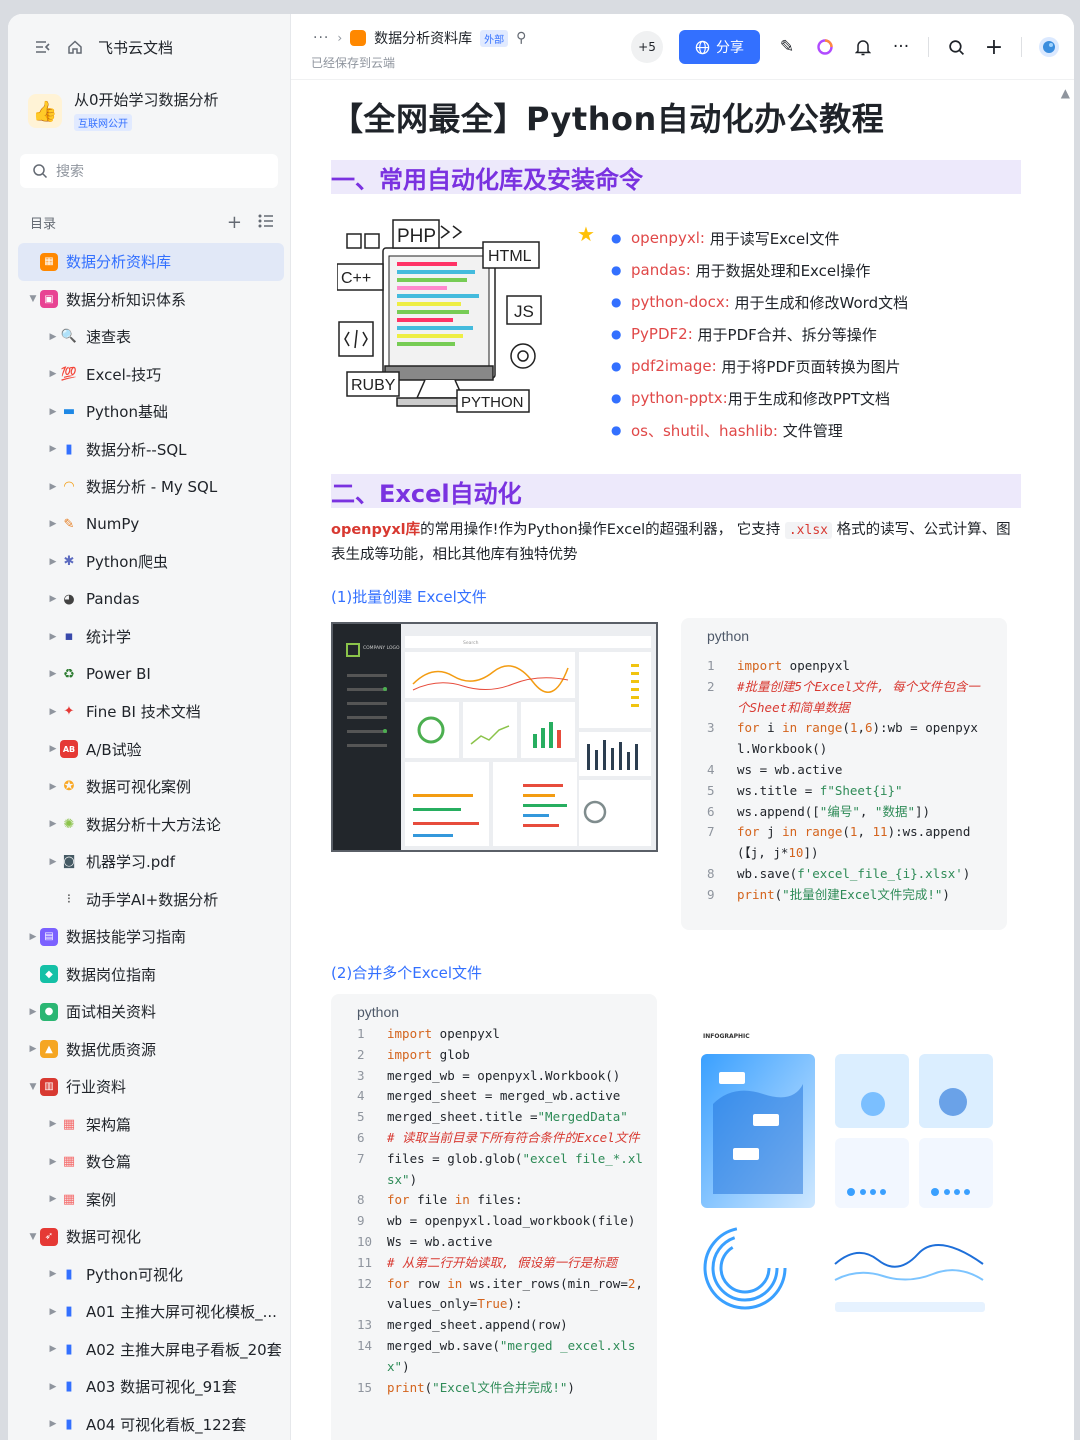 The height and width of the screenshot is (1440, 1080). Describe the element at coordinates (149, 937) in the screenshot. I see `sidebar-item: ▶ ▤ 数据技能学习指南` at that location.